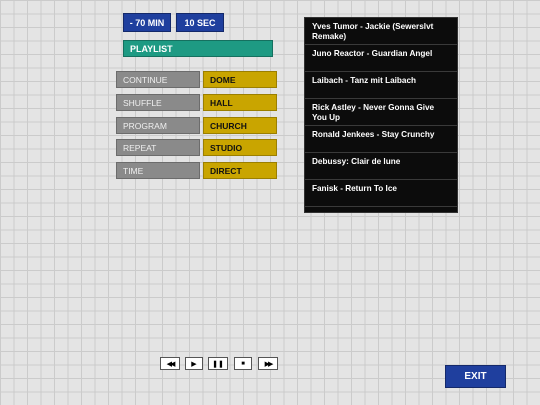 This screenshot has width=540, height=405. I want to click on track-item: Fanisk - Return To Ice, so click(381, 193).